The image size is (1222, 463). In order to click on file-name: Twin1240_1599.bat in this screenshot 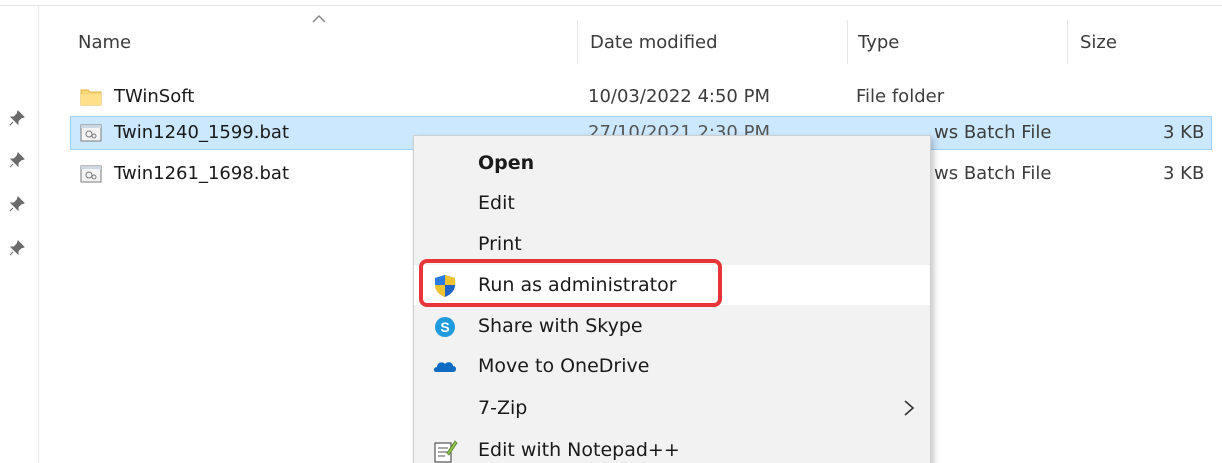, I will do `click(201, 132)`.